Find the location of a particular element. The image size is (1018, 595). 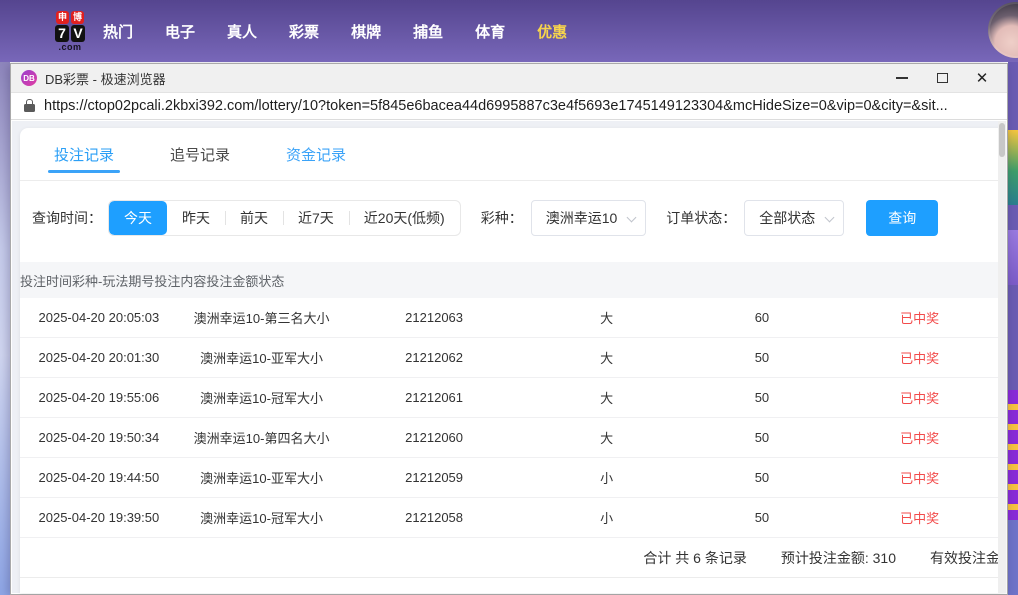

cell-issue-number: 21212061 is located at coordinates (434, 397).